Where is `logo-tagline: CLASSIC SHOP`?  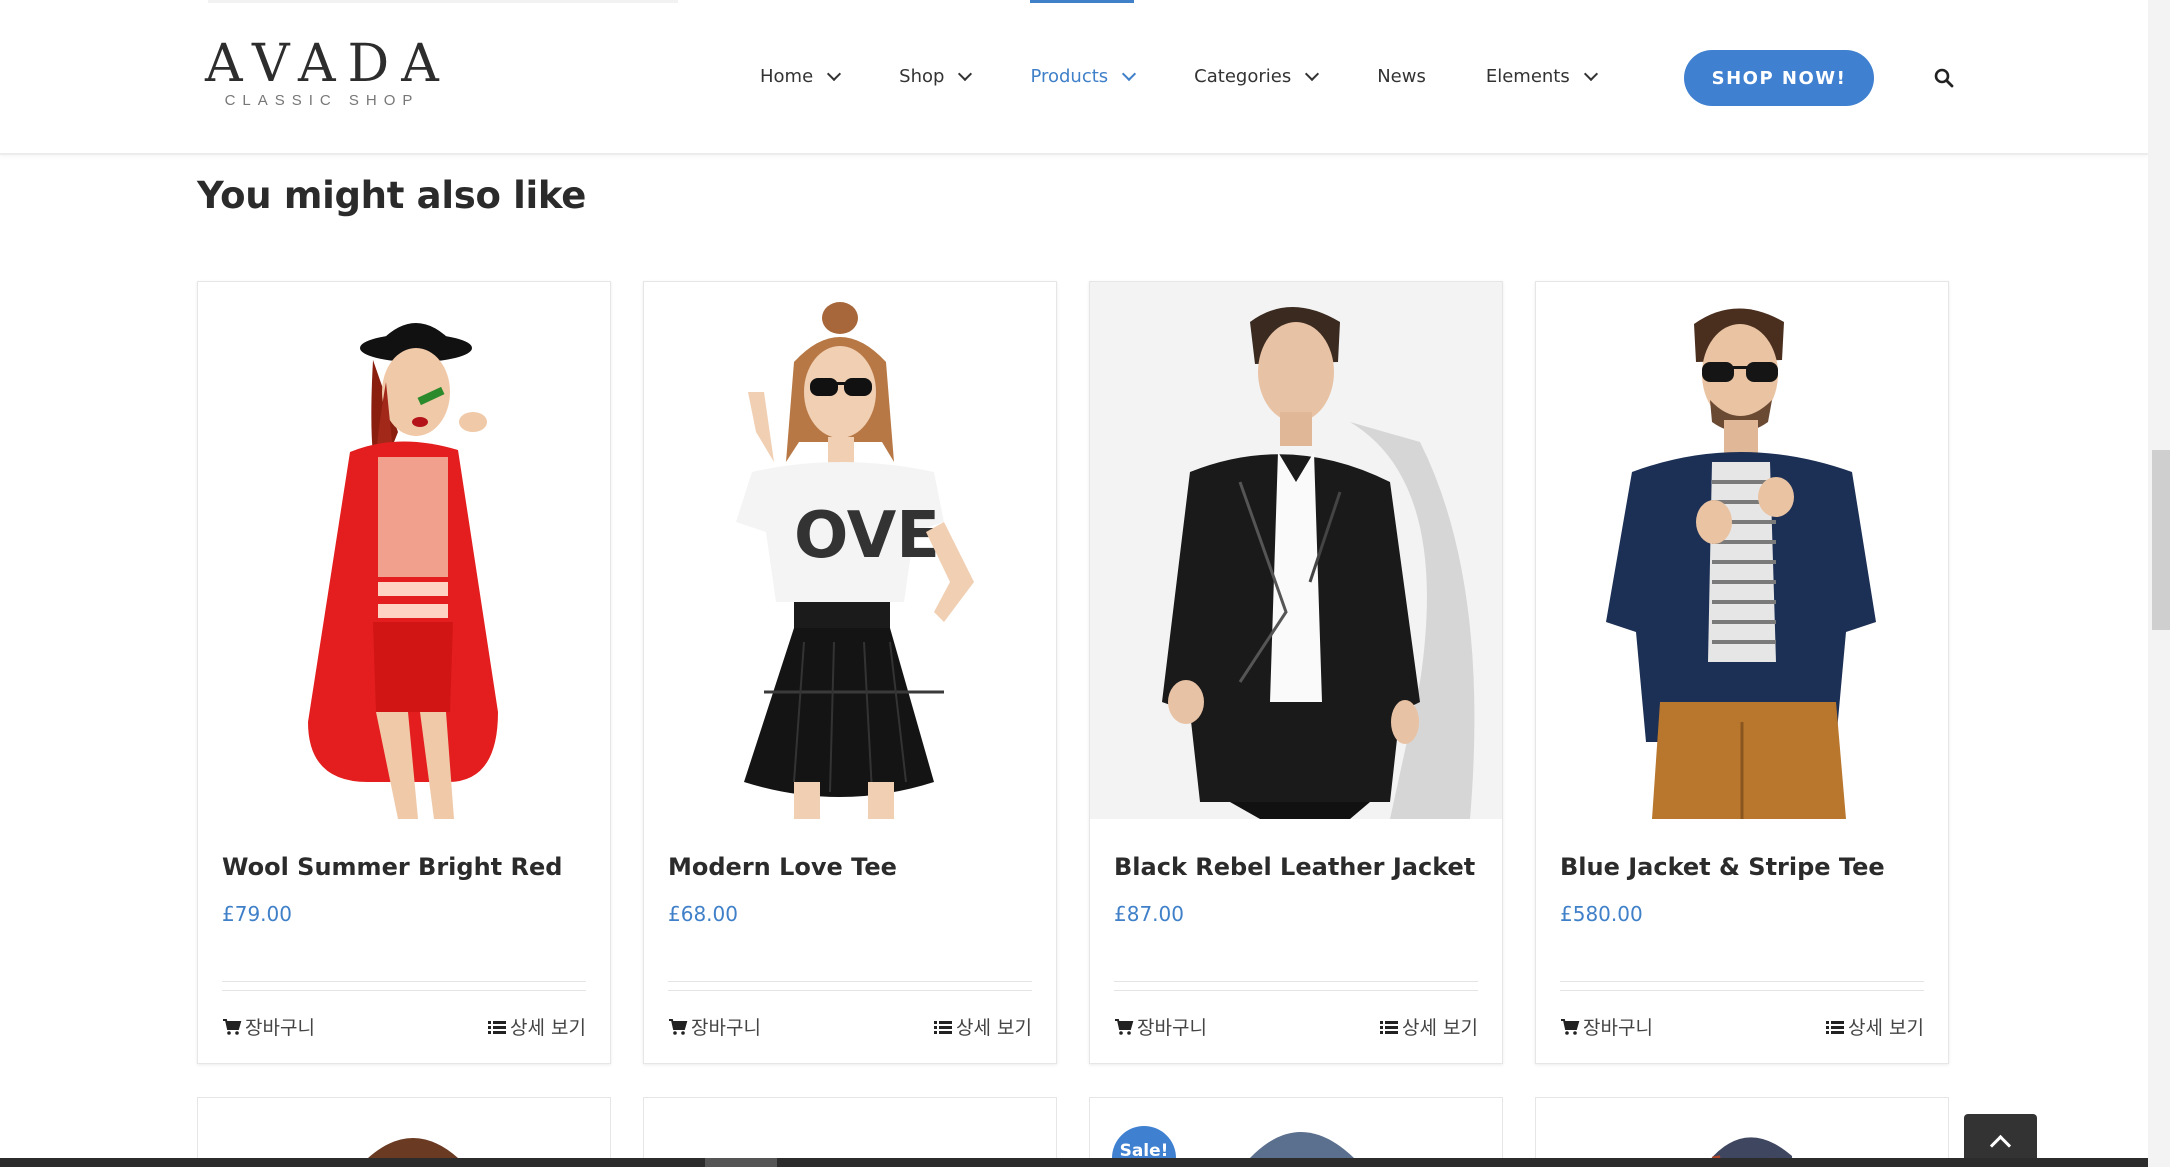
logo-tagline: CLASSIC SHOP is located at coordinates (322, 100).